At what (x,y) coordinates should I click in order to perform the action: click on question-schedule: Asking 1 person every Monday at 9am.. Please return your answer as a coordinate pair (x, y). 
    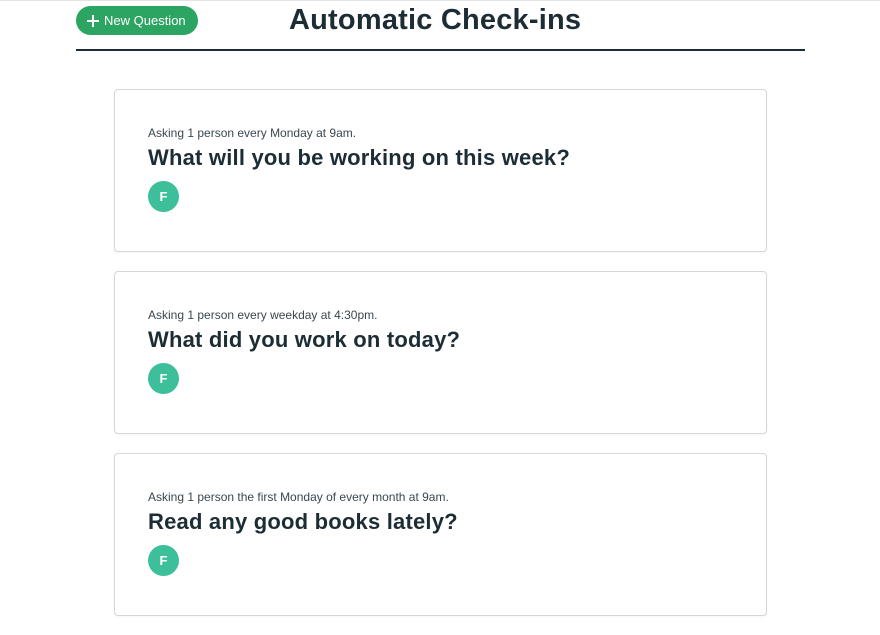
    Looking at the image, I should click on (252, 133).